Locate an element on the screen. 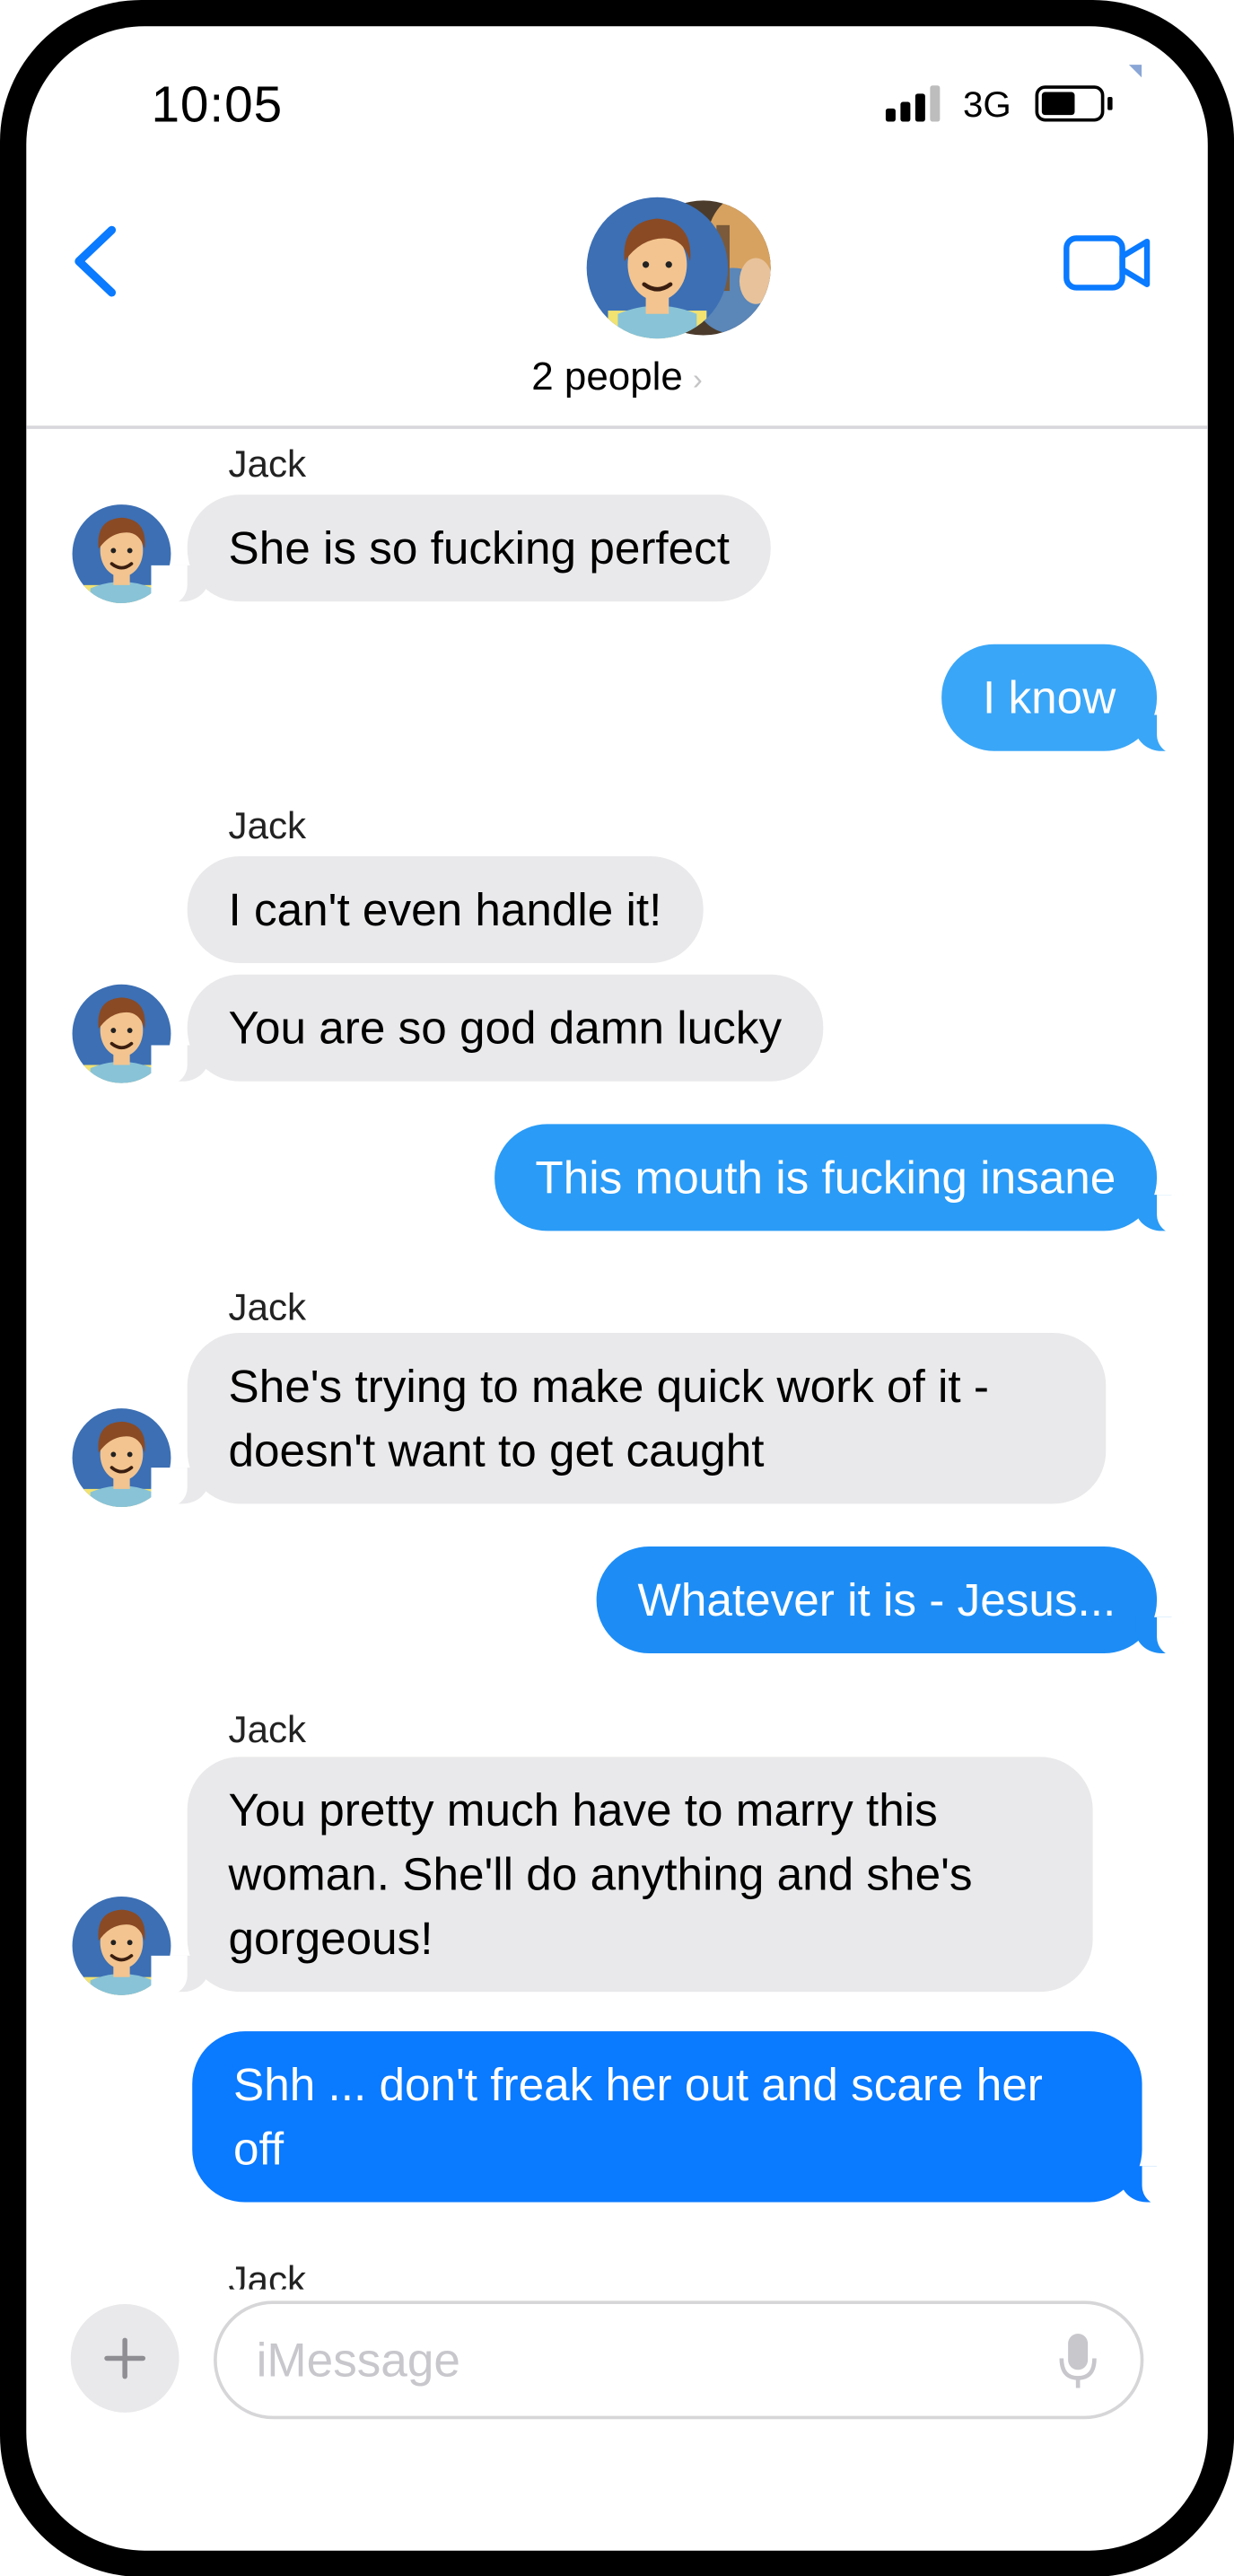 The height and width of the screenshot is (2576, 1234). group-label-text: 2 people is located at coordinates (607, 377).